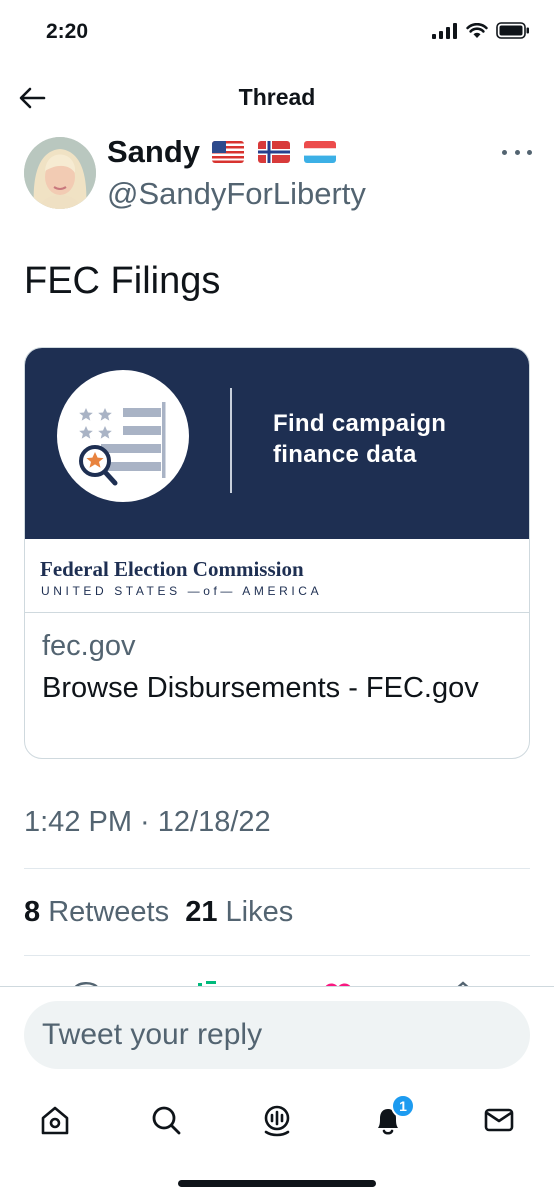 The image size is (554, 1200). Describe the element at coordinates (228, 152) in the screenshot. I see `us-flag-icon` at that location.